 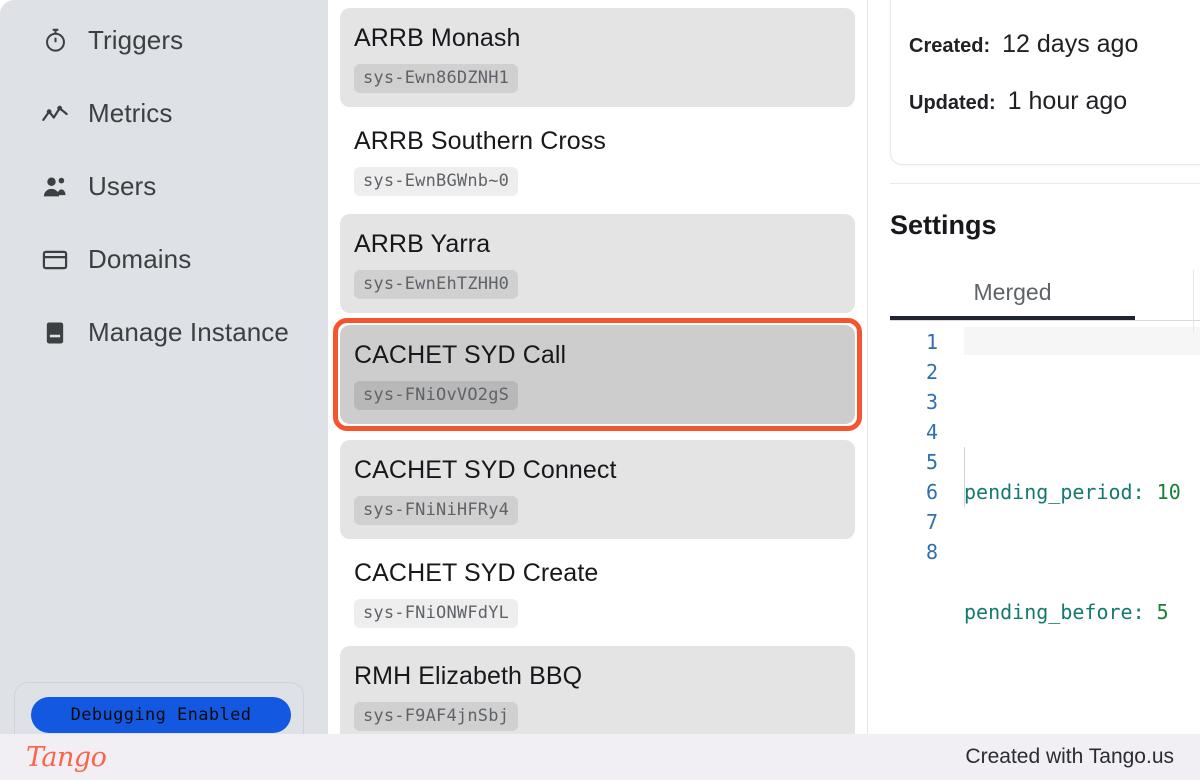 What do you see at coordinates (436, 510) in the screenshot?
I see `system-id: sys-FNiNiHFRy4` at bounding box center [436, 510].